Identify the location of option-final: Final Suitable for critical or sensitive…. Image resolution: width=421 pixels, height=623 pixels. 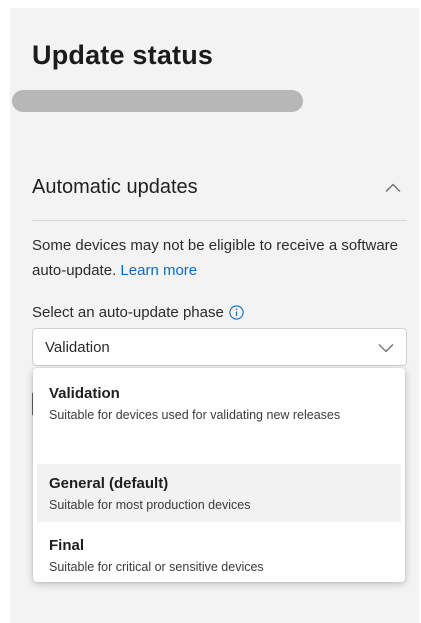
(219, 558).